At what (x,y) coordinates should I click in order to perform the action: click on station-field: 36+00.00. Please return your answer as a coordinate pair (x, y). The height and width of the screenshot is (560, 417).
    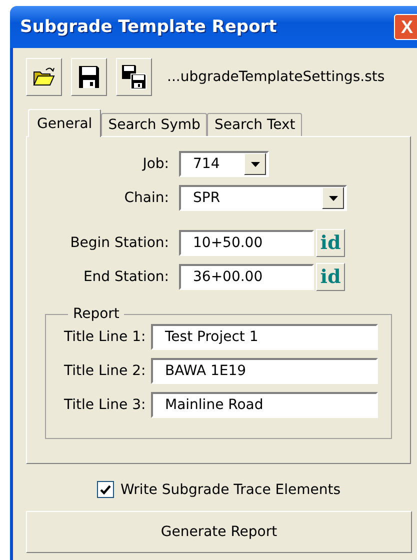
    Looking at the image, I should click on (246, 277).